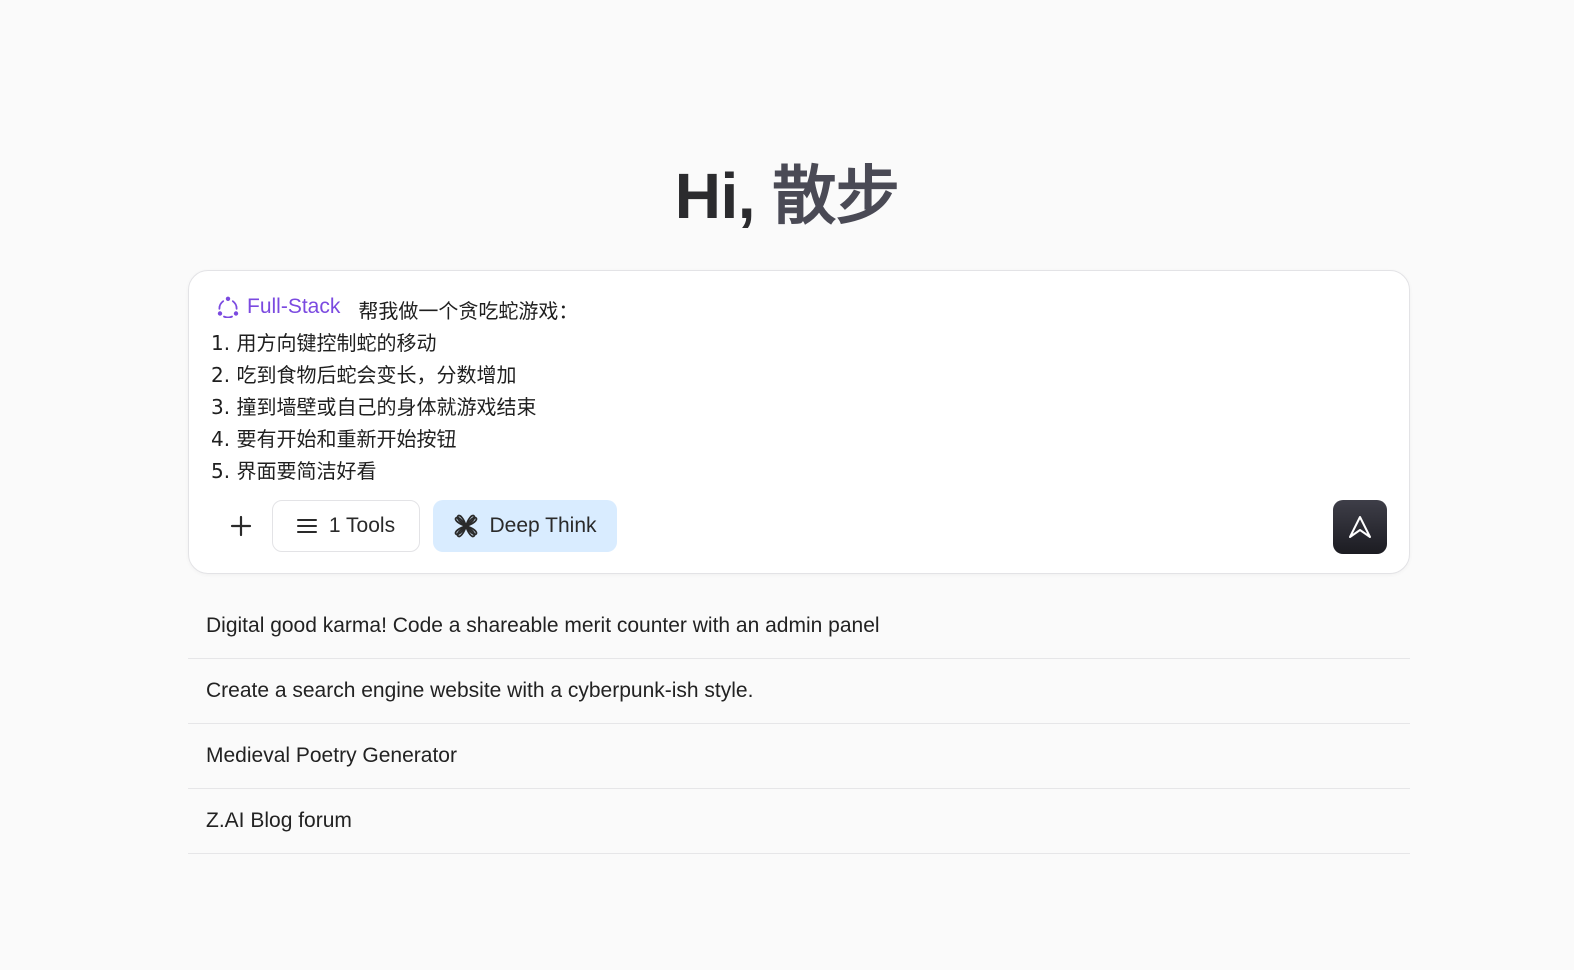 The image size is (1574, 970). I want to click on send-arrow-icon, so click(1360, 527).